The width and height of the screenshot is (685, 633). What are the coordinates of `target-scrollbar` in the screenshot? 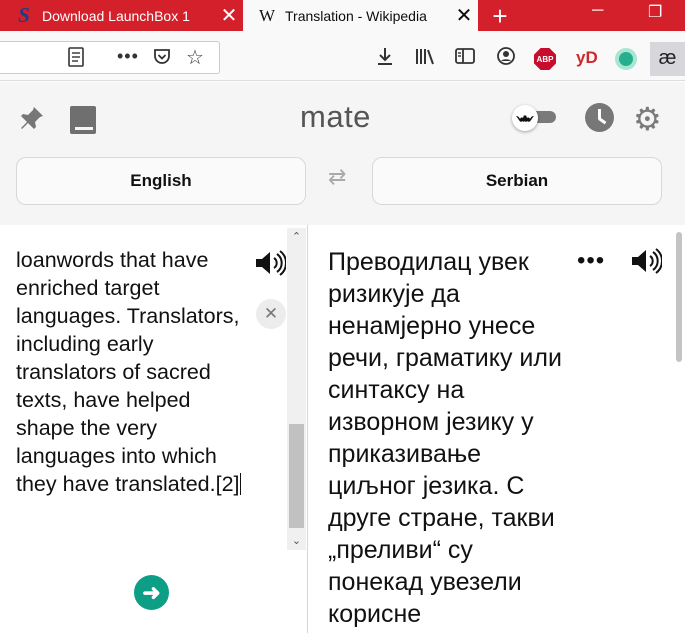 It's located at (678, 430).